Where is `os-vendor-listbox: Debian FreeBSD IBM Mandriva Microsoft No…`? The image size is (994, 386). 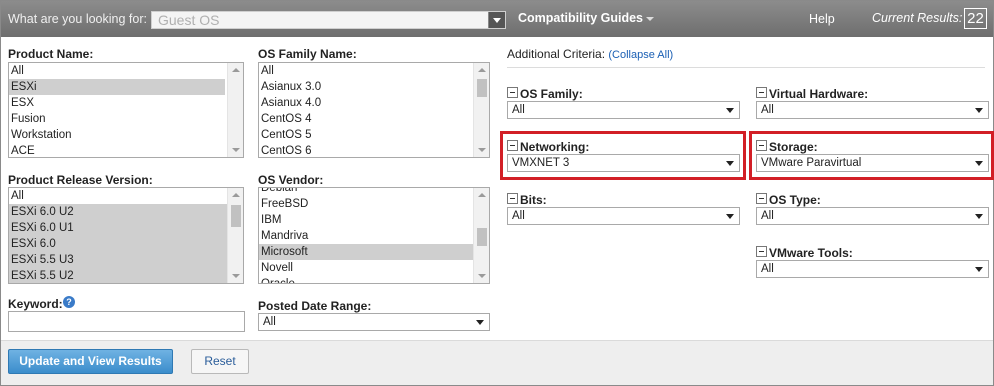
os-vendor-listbox: Debian FreeBSD IBM Mandriva Microsoft No… is located at coordinates (374, 235).